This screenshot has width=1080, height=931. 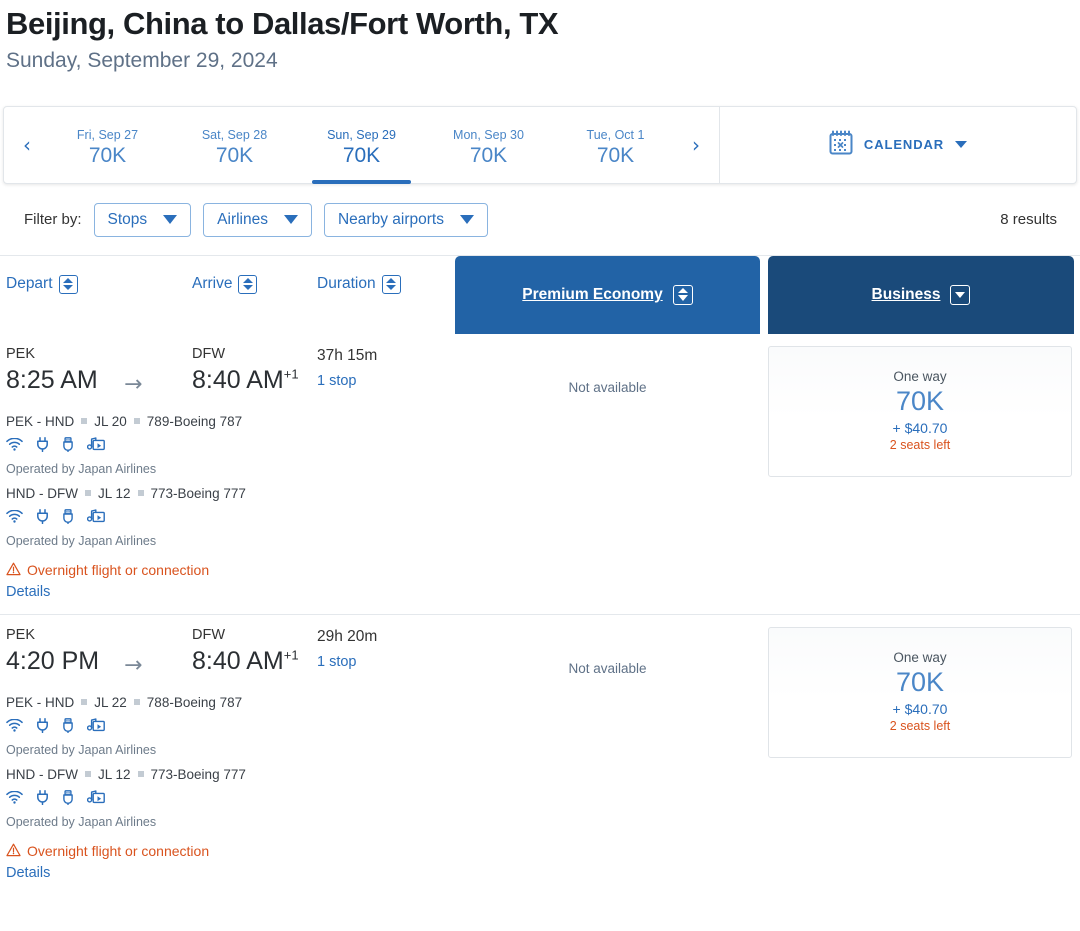 I want to click on sort-updown-icon, so click(x=391, y=284).